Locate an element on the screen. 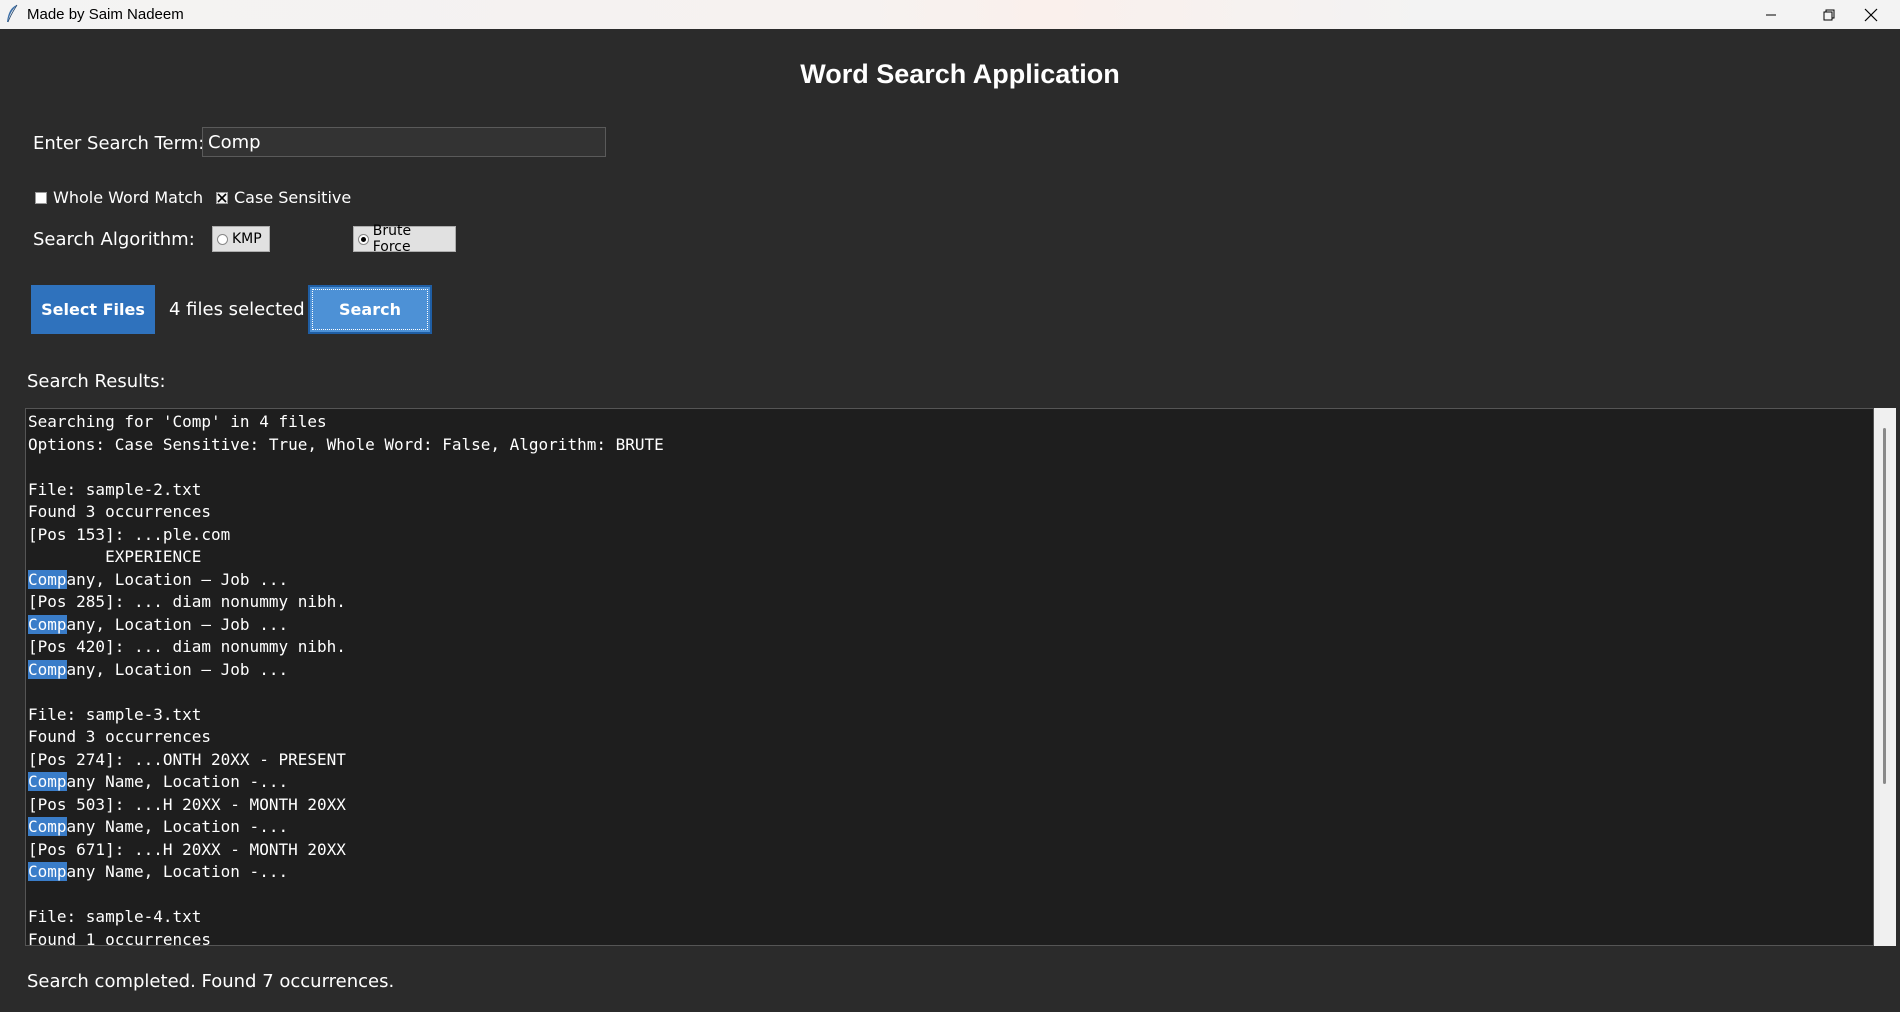  radio-brute-force: Brute Force is located at coordinates (404, 239).